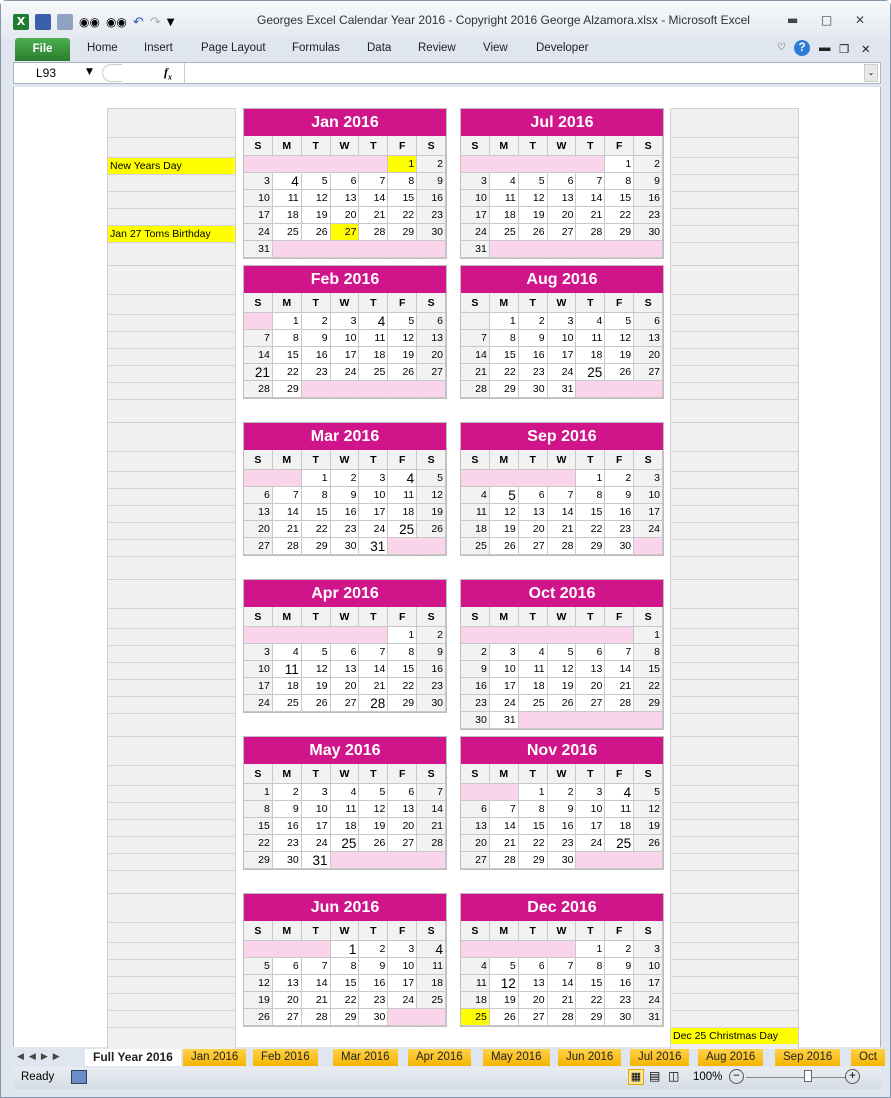  I want to click on help-icon: ?, so click(802, 48).